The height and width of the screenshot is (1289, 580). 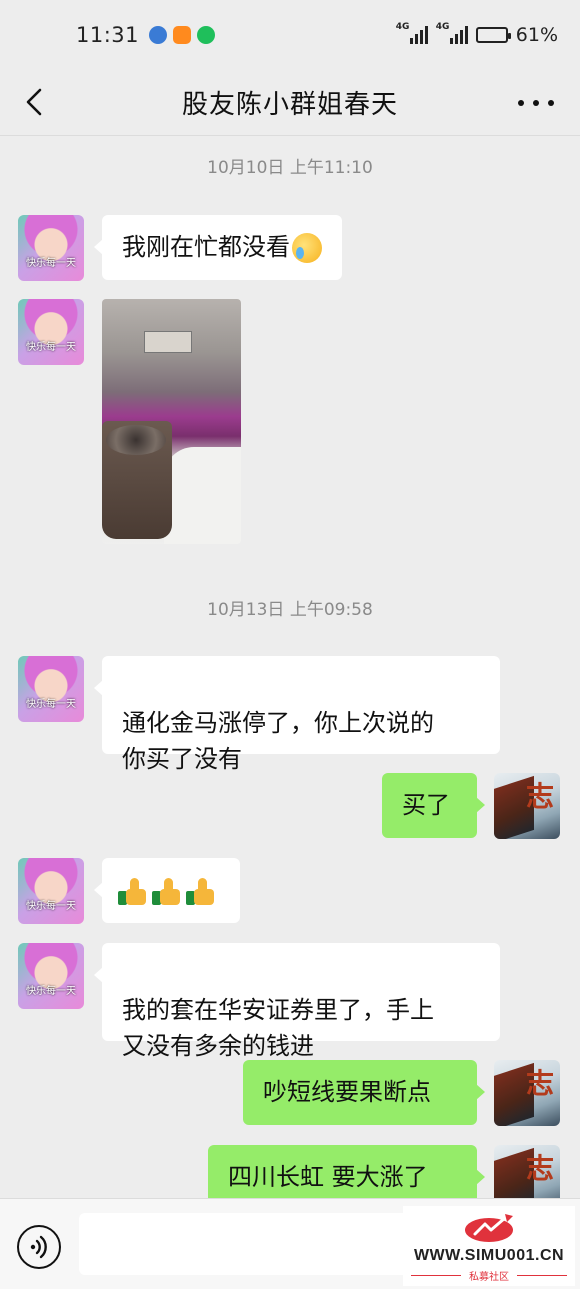 What do you see at coordinates (307, 248) in the screenshot?
I see `crying-face-icon` at bounding box center [307, 248].